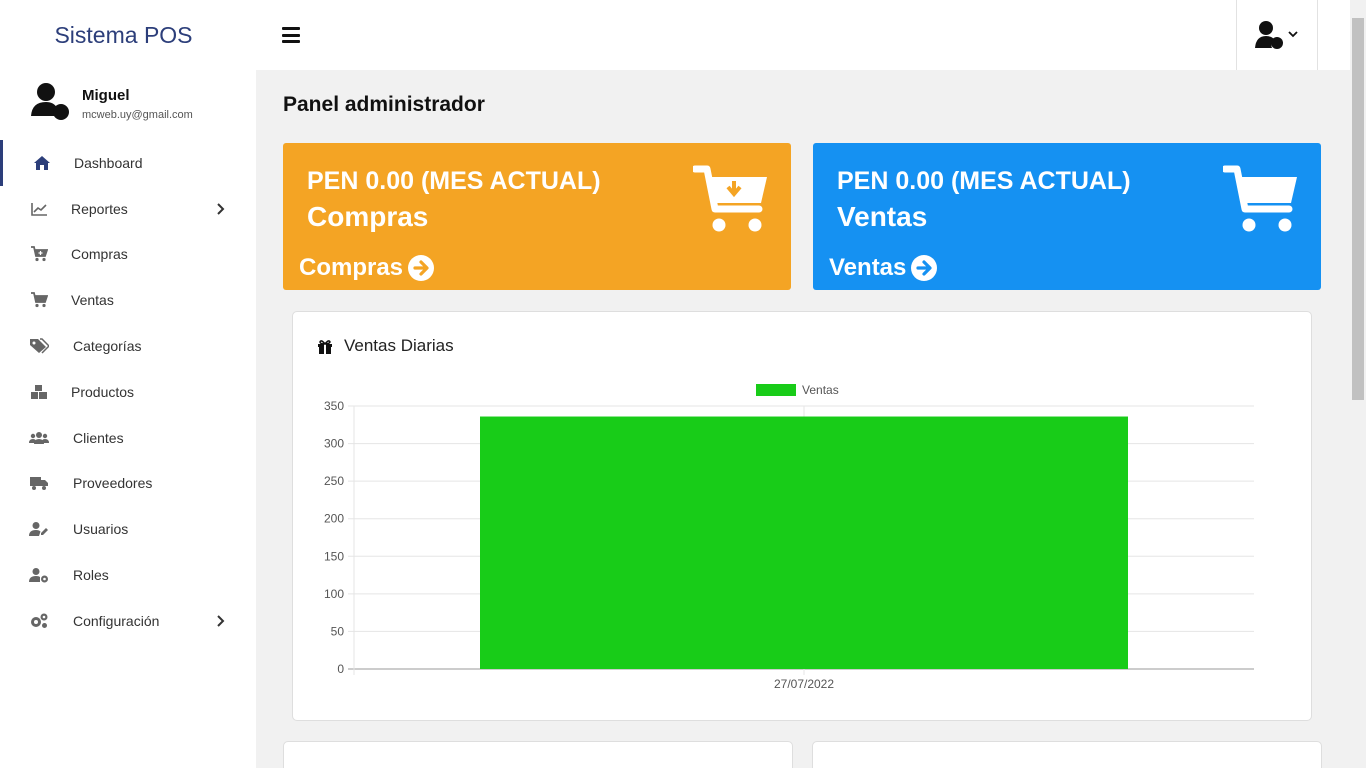  Describe the element at coordinates (116, 620) in the screenshot. I see `sidebar-item-label: Configuración` at that location.